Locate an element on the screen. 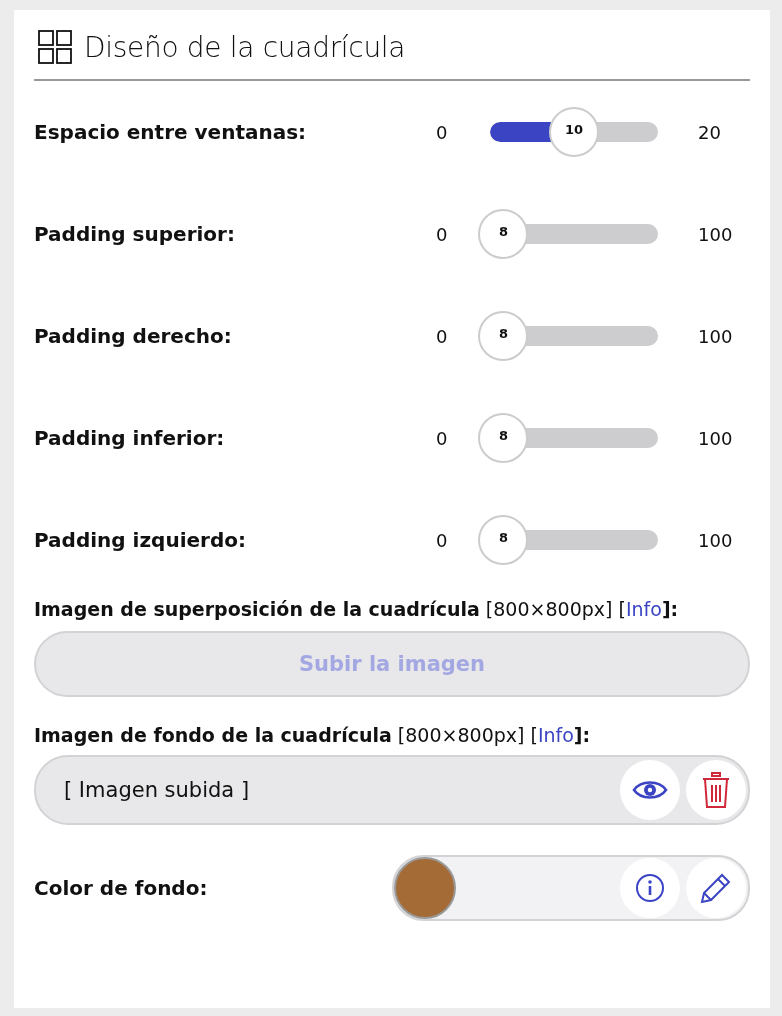 The width and height of the screenshot is (782, 1016). field-label: Imagen de fondo de la cuadrícula [800×800px] [Info]: is located at coordinates (313, 735).